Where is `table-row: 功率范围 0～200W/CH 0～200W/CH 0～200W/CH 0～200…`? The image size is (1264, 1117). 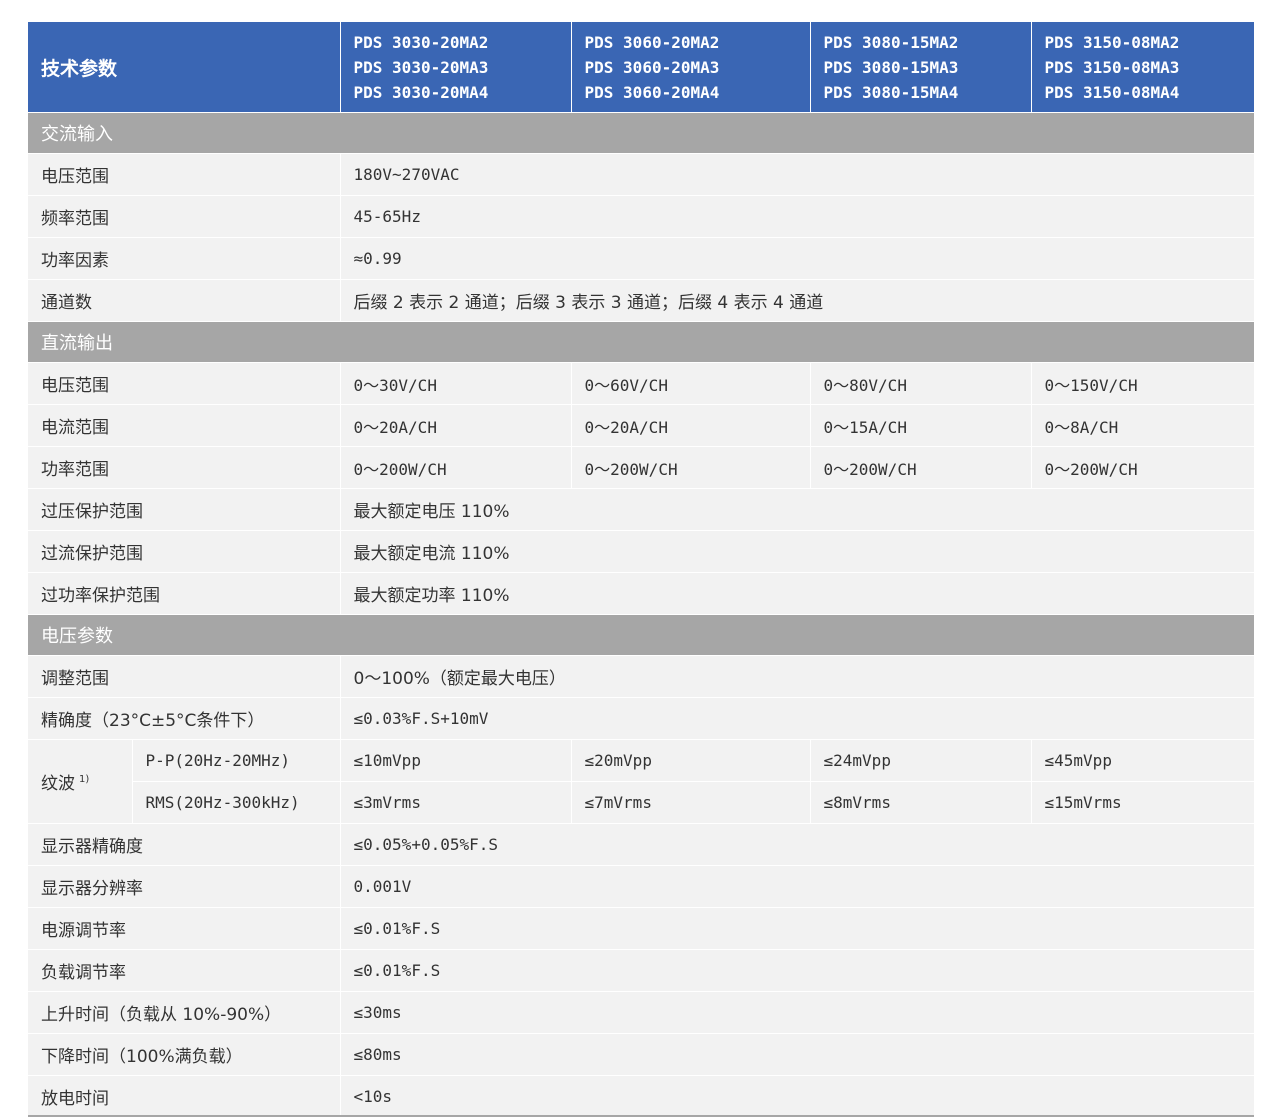
table-row: 功率范围 0～200W/CH 0～200W/CH 0～200W/CH 0～200… is located at coordinates (641, 467).